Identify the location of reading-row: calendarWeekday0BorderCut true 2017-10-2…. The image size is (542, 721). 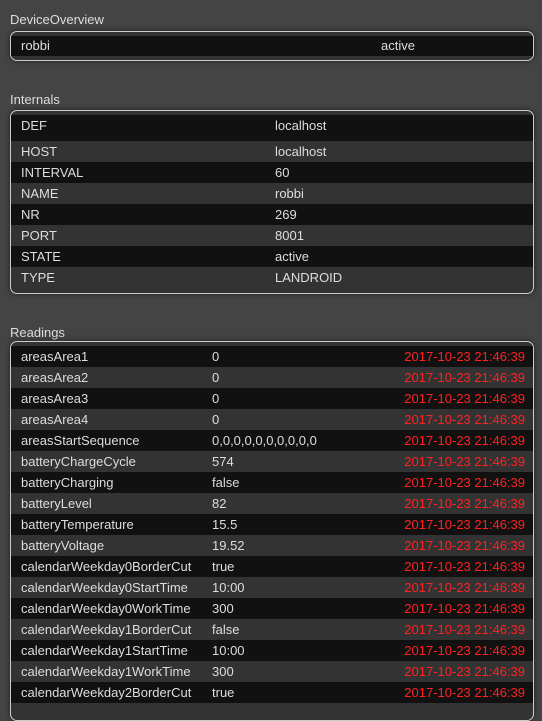
(272, 566).